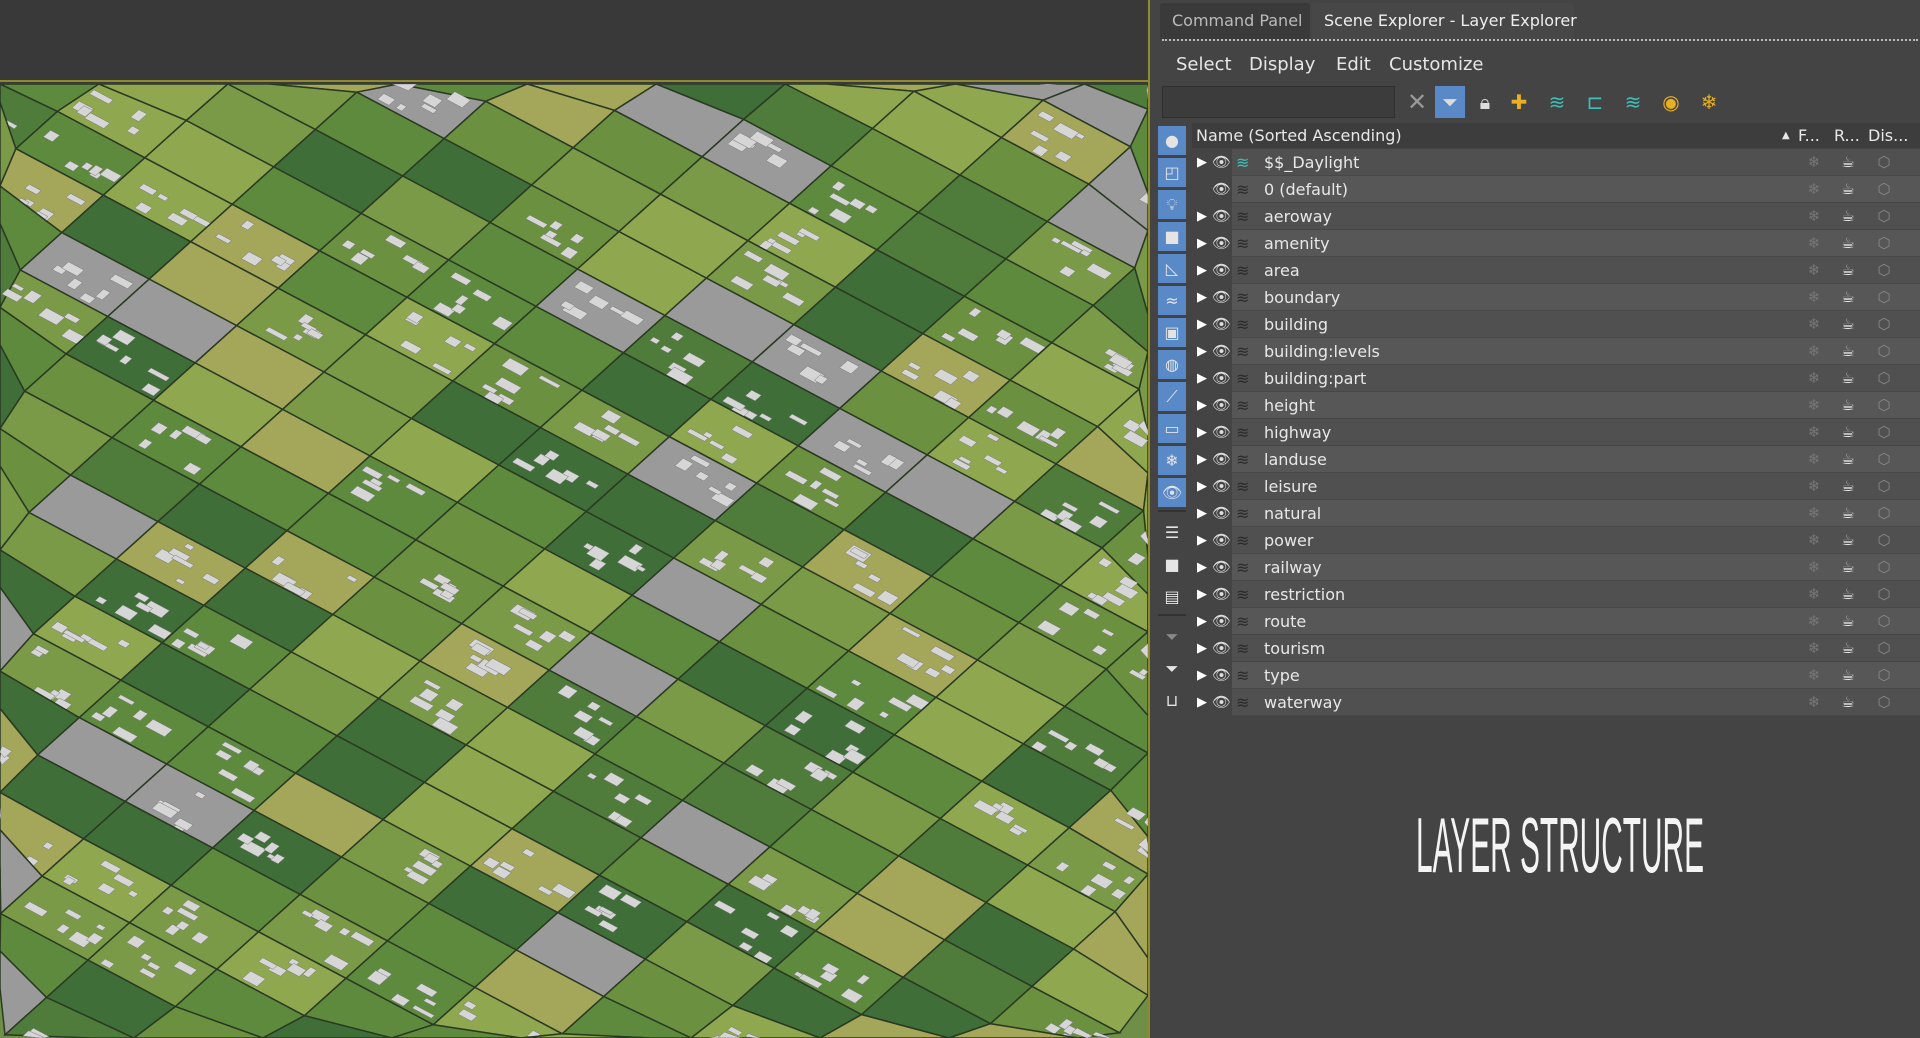 The height and width of the screenshot is (1038, 1920). I want to click on layer-name: route, so click(1285, 621).